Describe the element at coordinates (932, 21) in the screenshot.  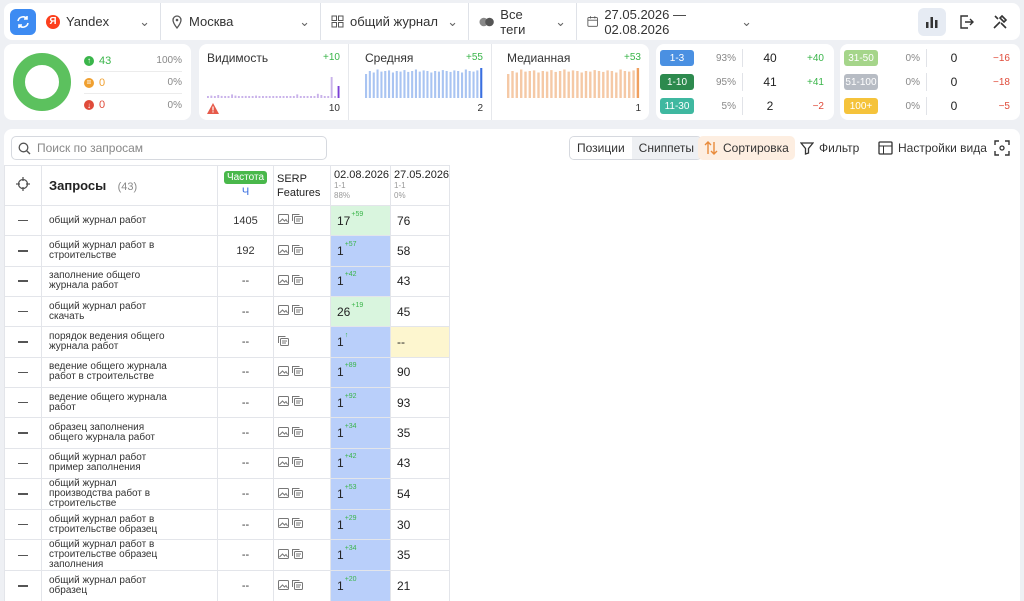
I see `charts-button` at that location.